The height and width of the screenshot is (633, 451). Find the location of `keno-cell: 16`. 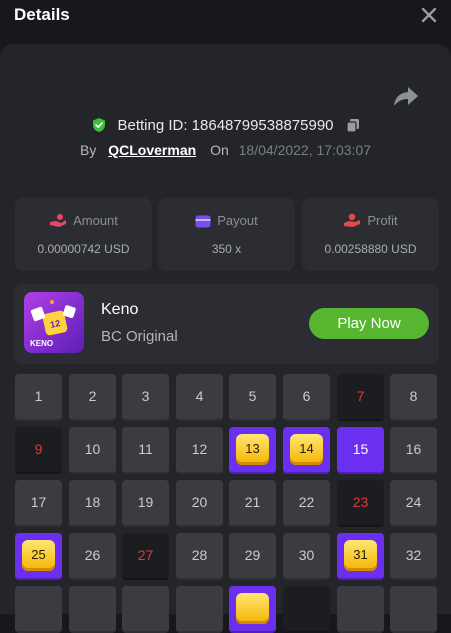

keno-cell: 16 is located at coordinates (413, 450).